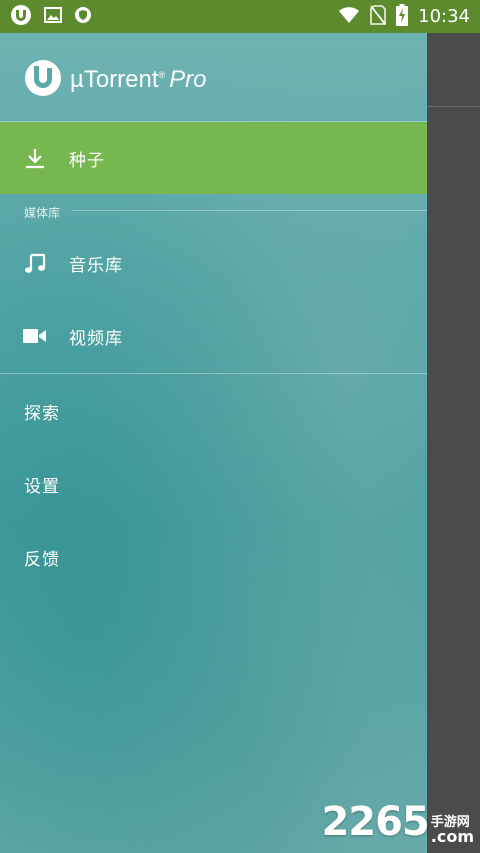  I want to click on utorrent-icon, so click(21, 17).